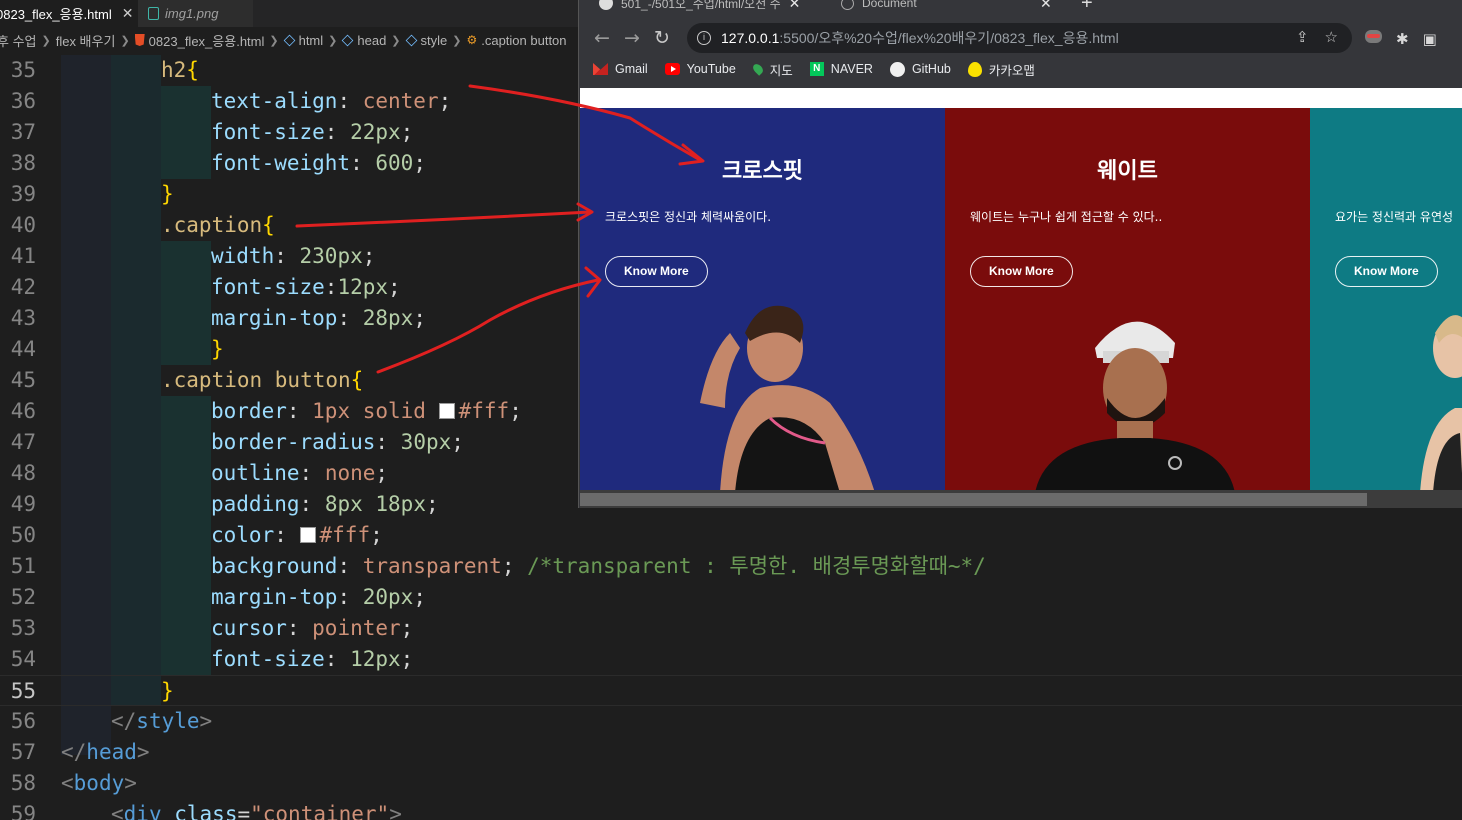 Image resolution: width=1462 pixels, height=820 pixels. What do you see at coordinates (18, 40) in the screenshot?
I see `breadcrumb-item: 후 수업` at bounding box center [18, 40].